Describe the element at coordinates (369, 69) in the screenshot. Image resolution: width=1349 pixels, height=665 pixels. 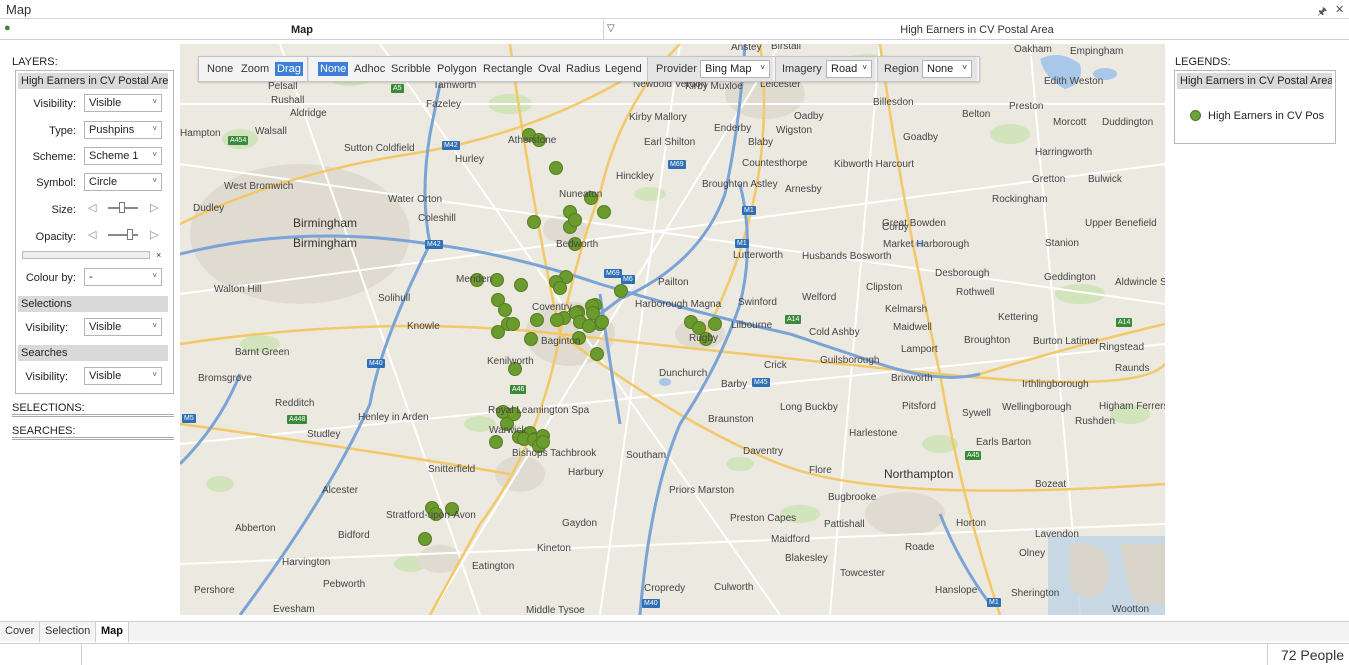
I see `draw-adhoc-button: Adhoc` at that location.